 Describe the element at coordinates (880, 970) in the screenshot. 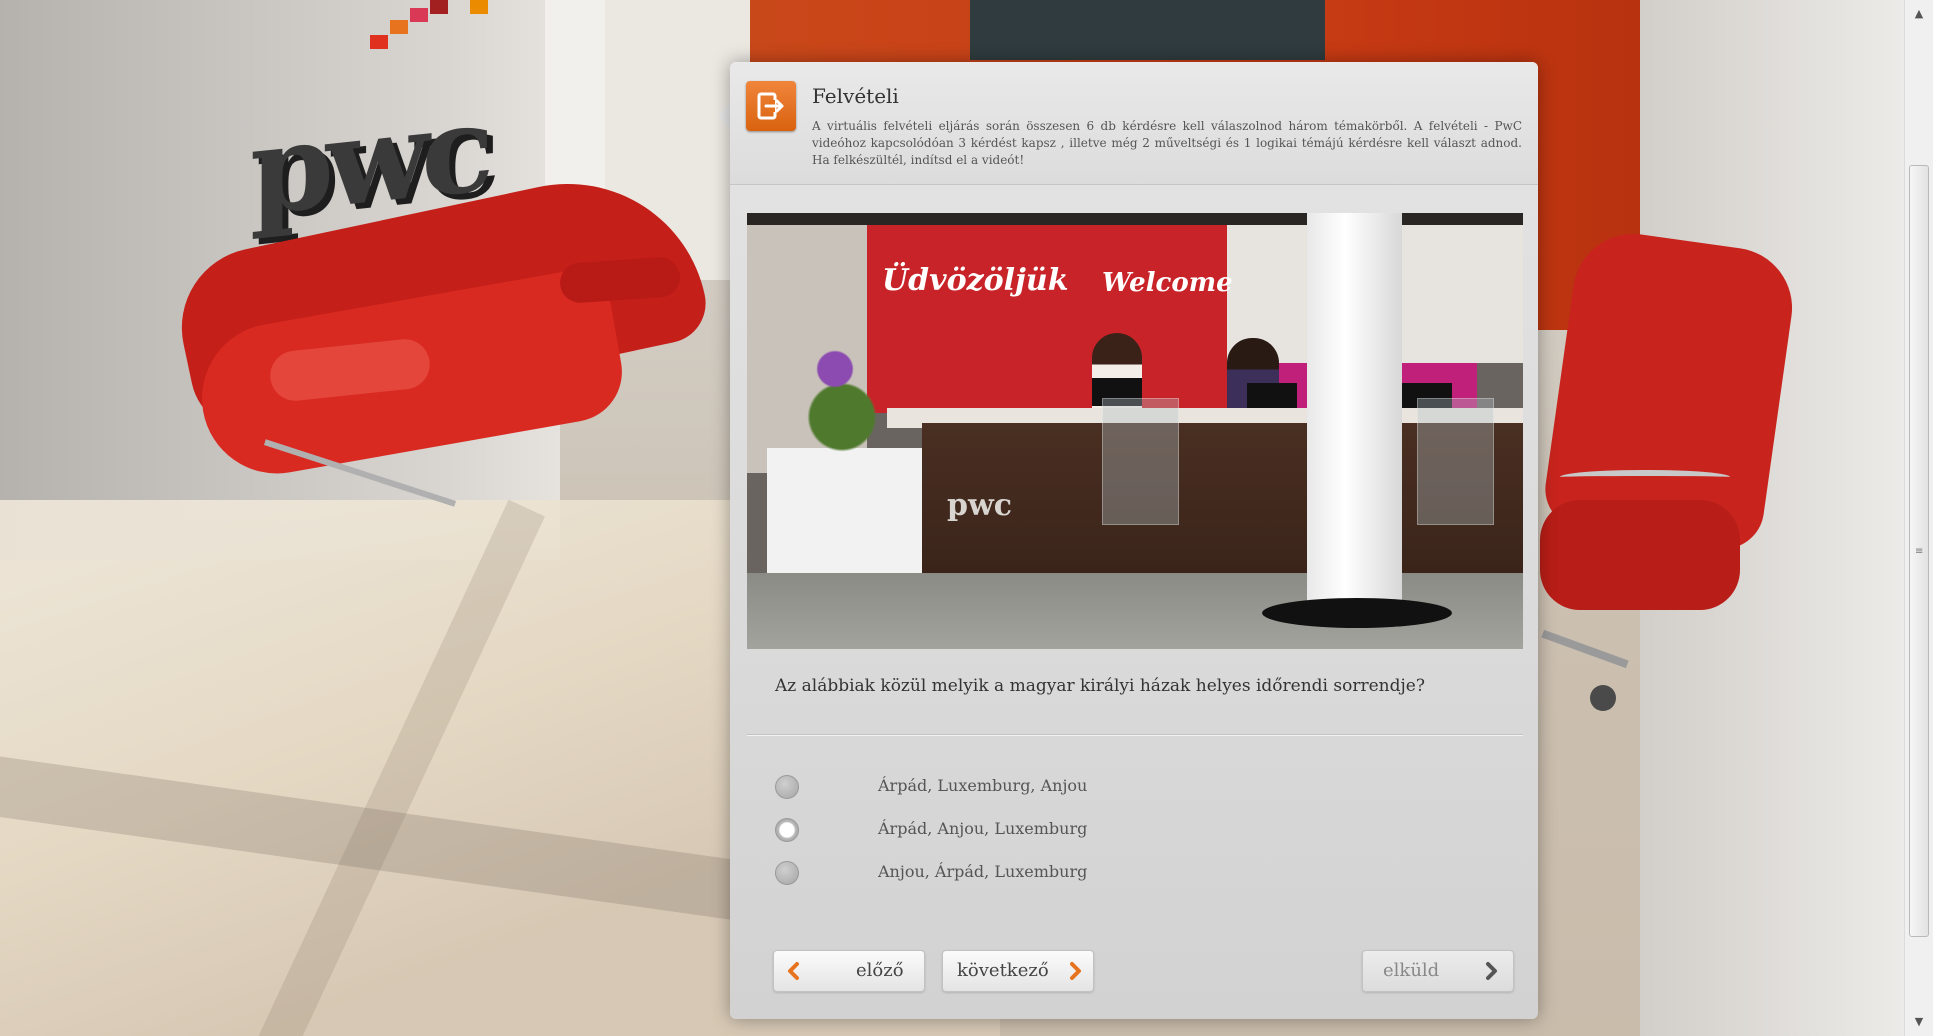

I see `previous-label: előző` at that location.